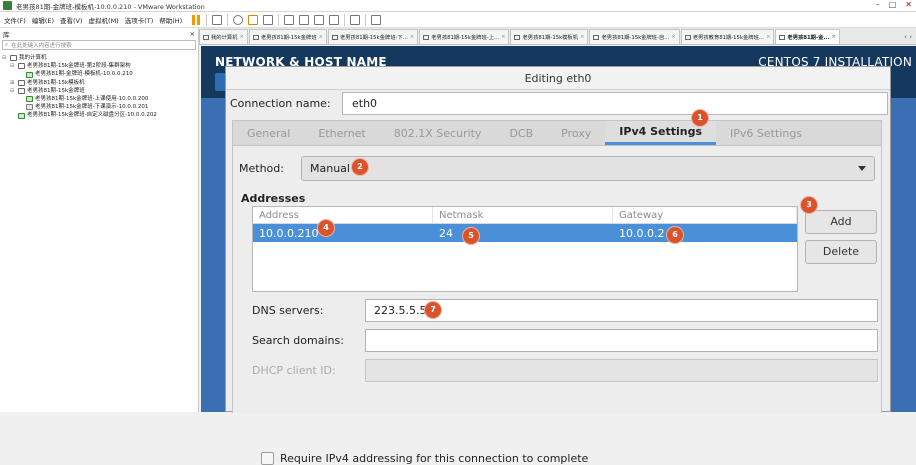 The image size is (916, 465). I want to click on tree-item: ⊟ 我的计算机, so click(99, 58).